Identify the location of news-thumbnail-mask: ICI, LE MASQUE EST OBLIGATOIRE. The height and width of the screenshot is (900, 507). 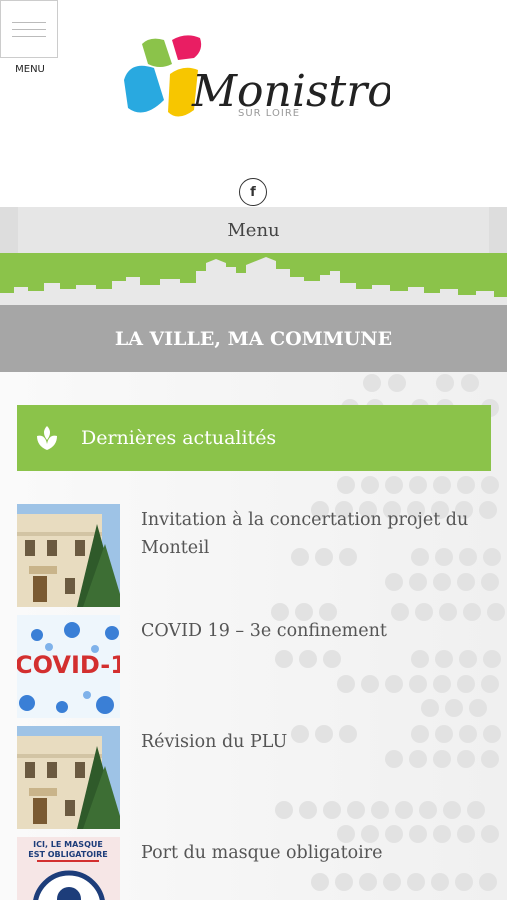
(68, 868).